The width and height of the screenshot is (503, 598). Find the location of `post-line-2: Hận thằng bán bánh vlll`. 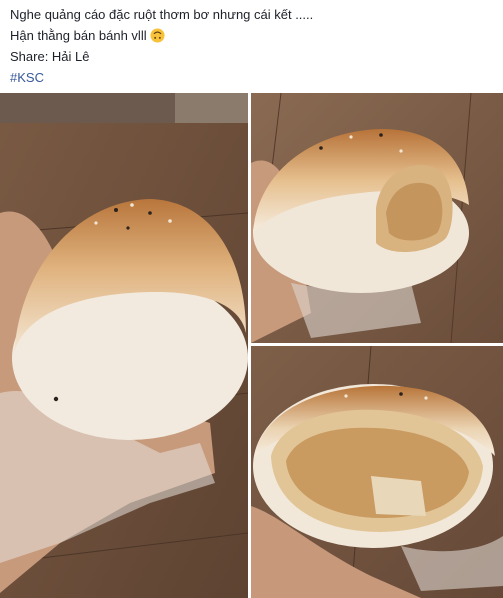

post-line-2: Hận thằng bán bánh vlll is located at coordinates (78, 35).